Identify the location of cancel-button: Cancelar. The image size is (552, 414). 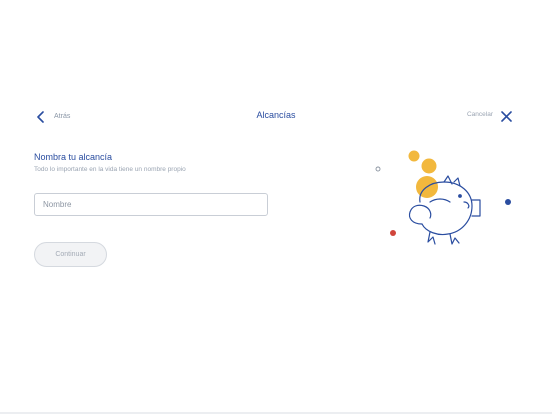
(489, 115).